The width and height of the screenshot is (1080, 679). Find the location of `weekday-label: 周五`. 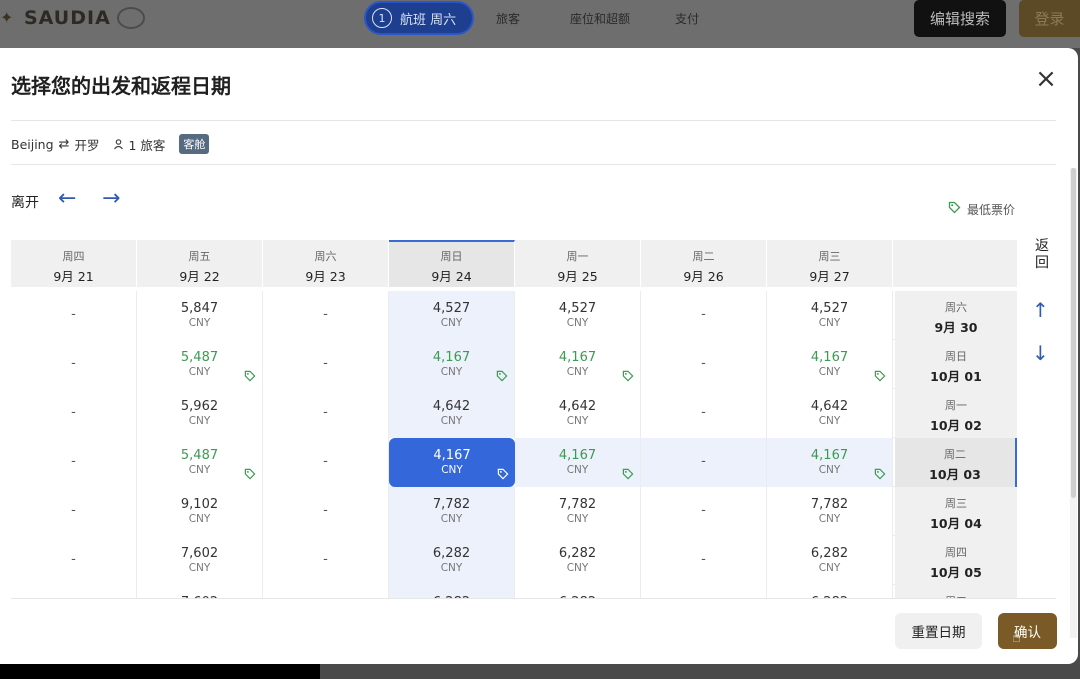

weekday-label: 周五 is located at coordinates (199, 256).